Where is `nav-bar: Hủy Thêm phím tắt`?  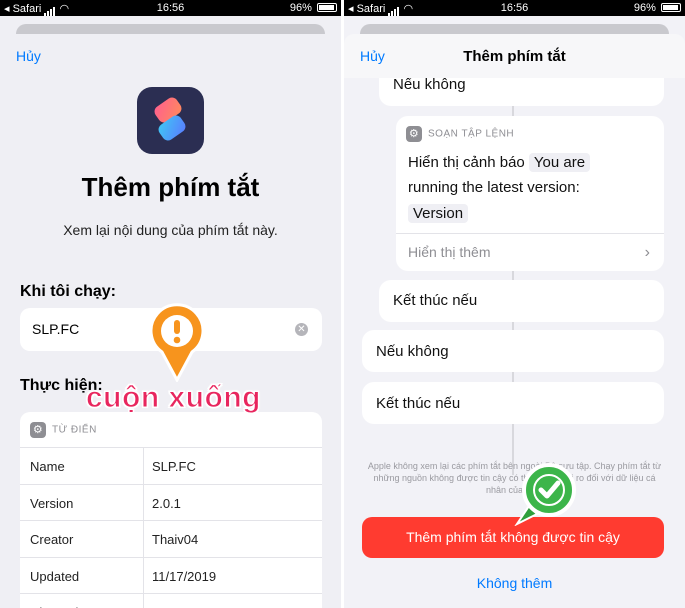 nav-bar: Hủy Thêm phím tắt is located at coordinates (514, 56).